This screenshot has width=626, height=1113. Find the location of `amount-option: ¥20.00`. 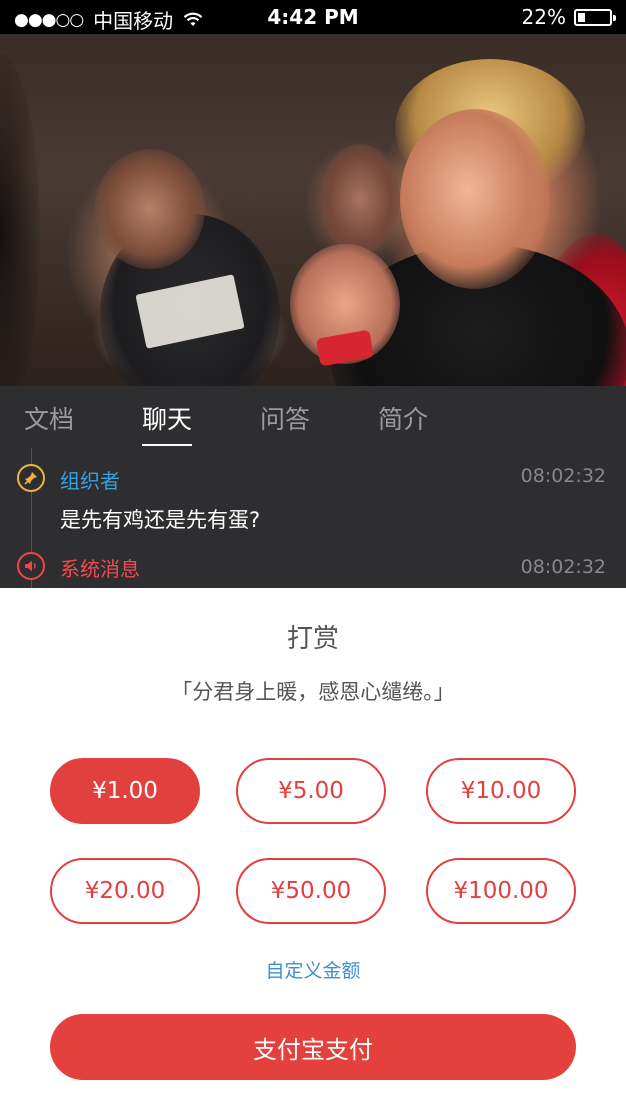

amount-option: ¥20.00 is located at coordinates (125, 891).